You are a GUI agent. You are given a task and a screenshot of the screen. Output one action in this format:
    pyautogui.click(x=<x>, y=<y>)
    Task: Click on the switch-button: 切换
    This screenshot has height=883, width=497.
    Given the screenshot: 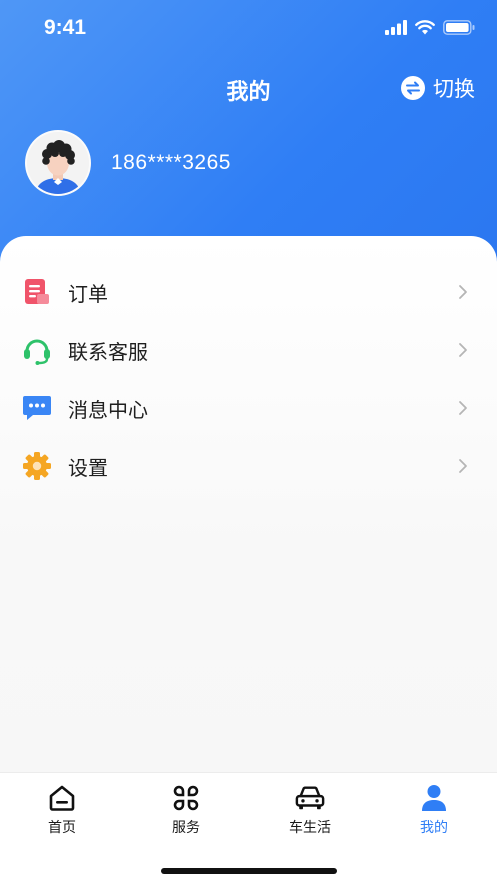 What is the action you would take?
    pyautogui.click(x=438, y=88)
    